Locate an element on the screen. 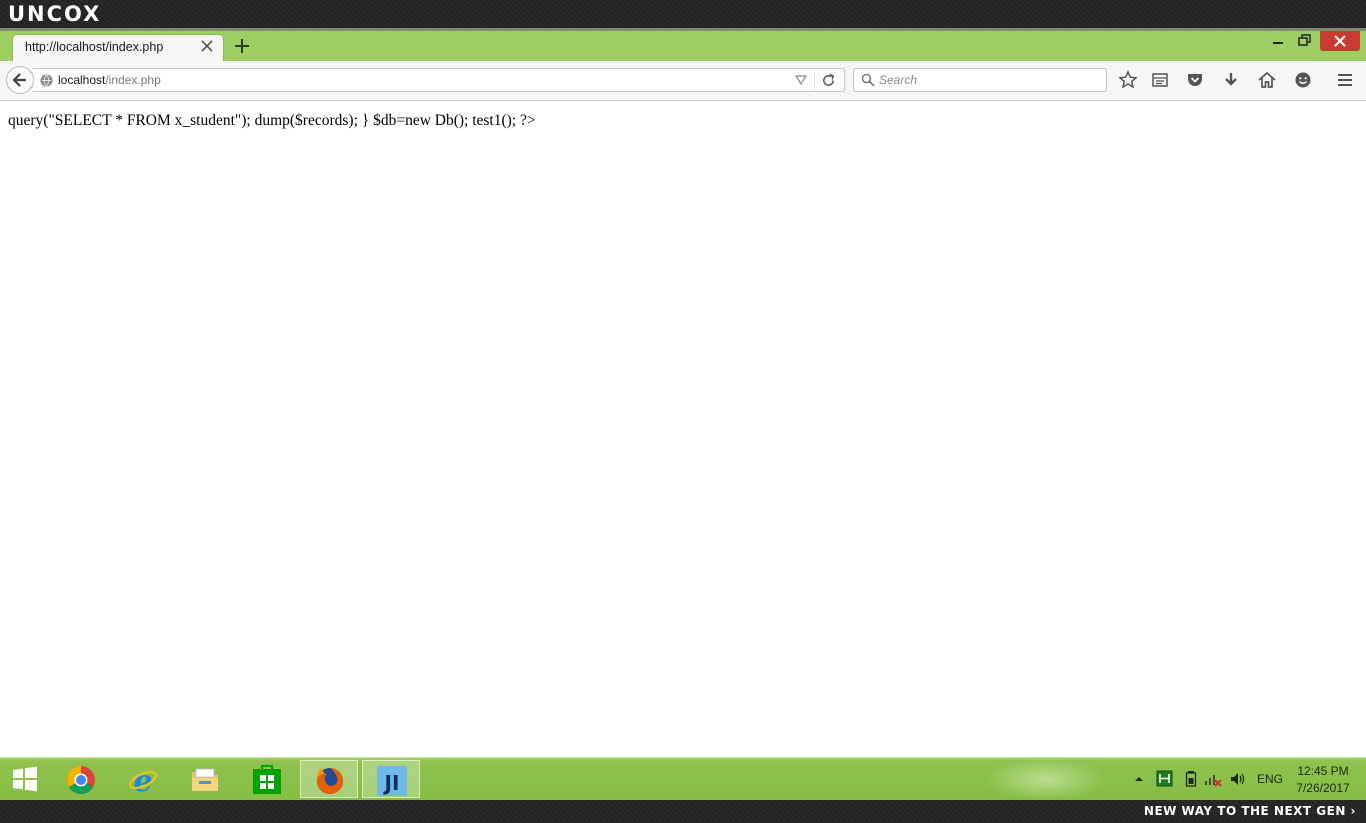 This screenshot has width=1366, height=823. pocket-icon is located at coordinates (1195, 80).